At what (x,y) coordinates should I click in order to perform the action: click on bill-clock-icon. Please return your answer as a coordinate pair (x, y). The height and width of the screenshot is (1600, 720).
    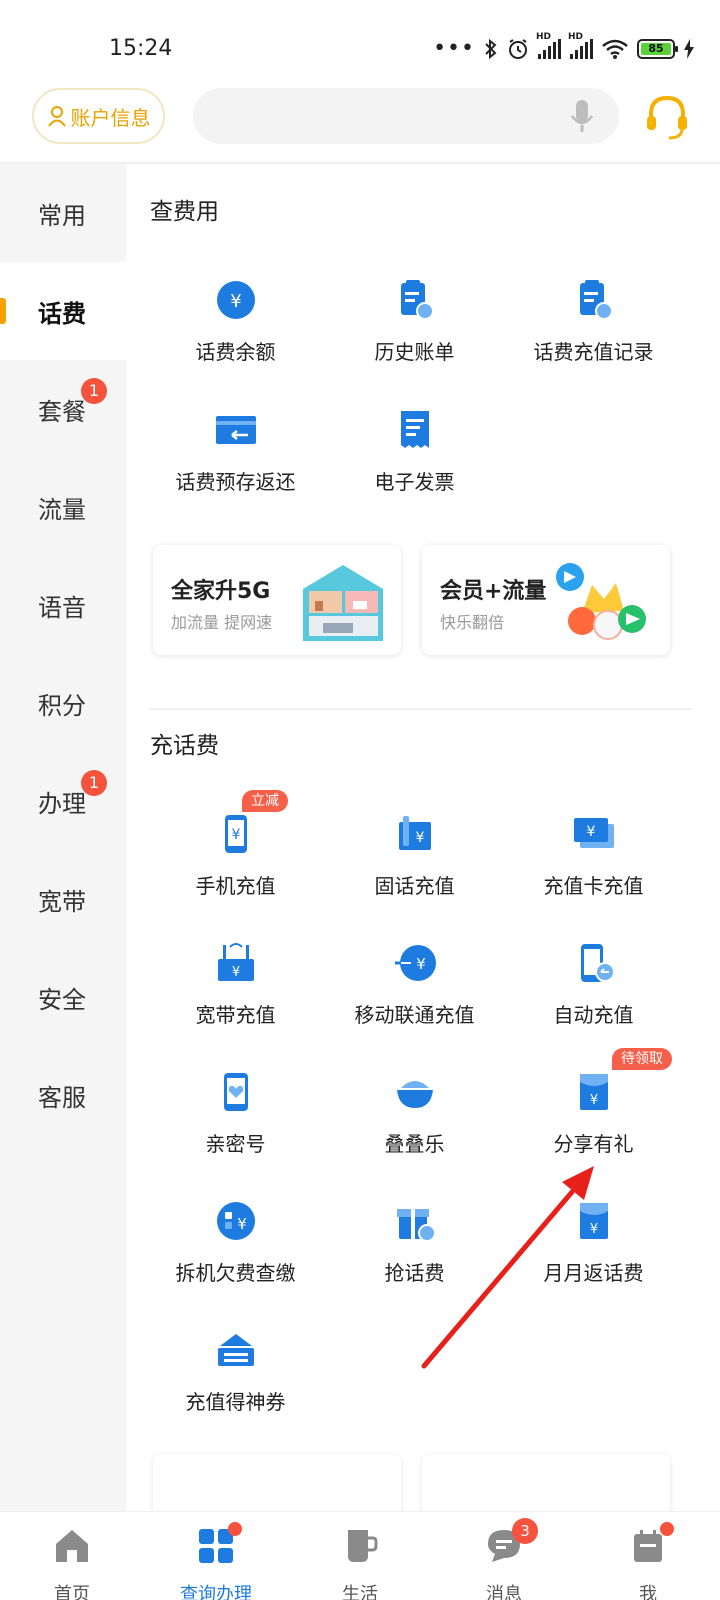
    Looking at the image, I should click on (417, 300).